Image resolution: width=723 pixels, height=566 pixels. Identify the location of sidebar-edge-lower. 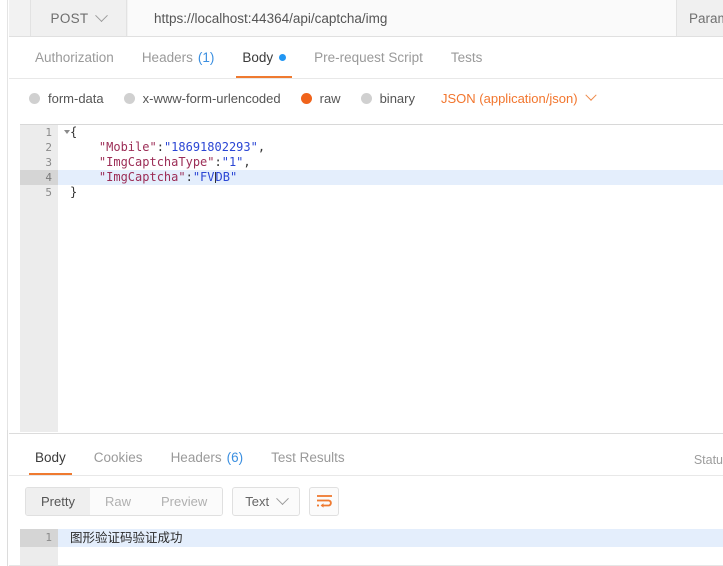
(4, 498).